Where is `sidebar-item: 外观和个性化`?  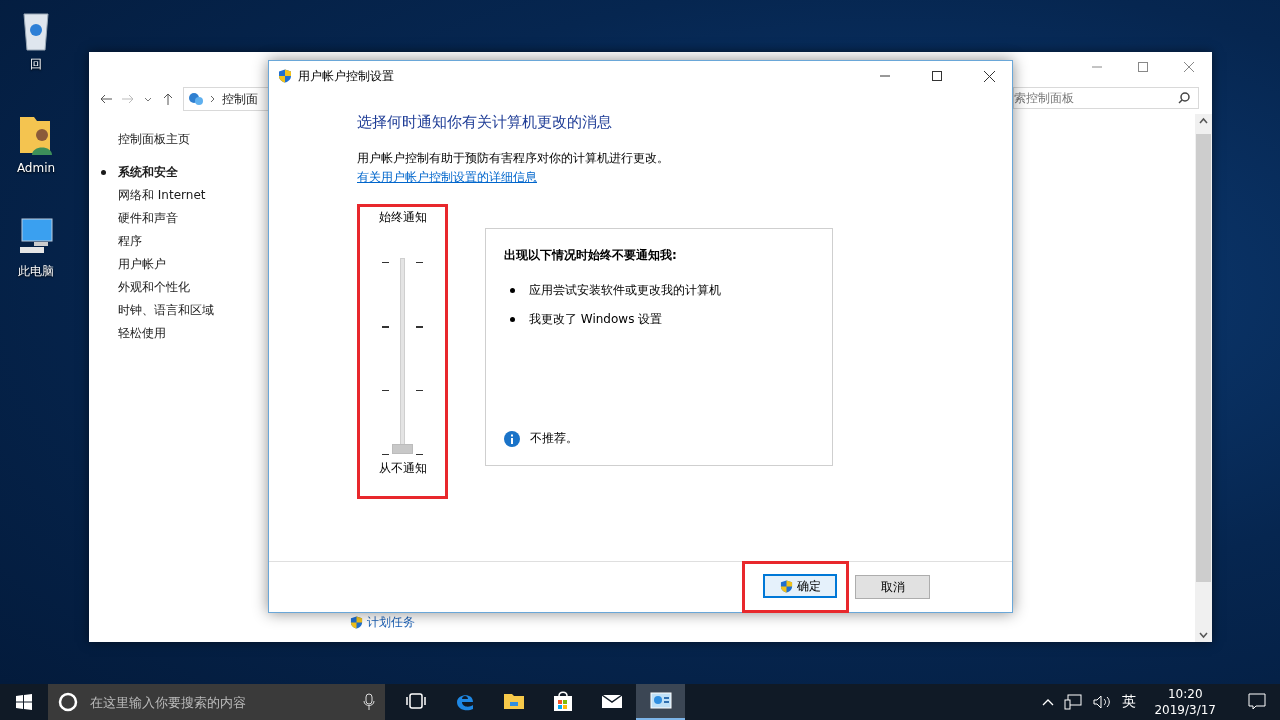 sidebar-item: 外观和个性化 is located at coordinates (154, 287).